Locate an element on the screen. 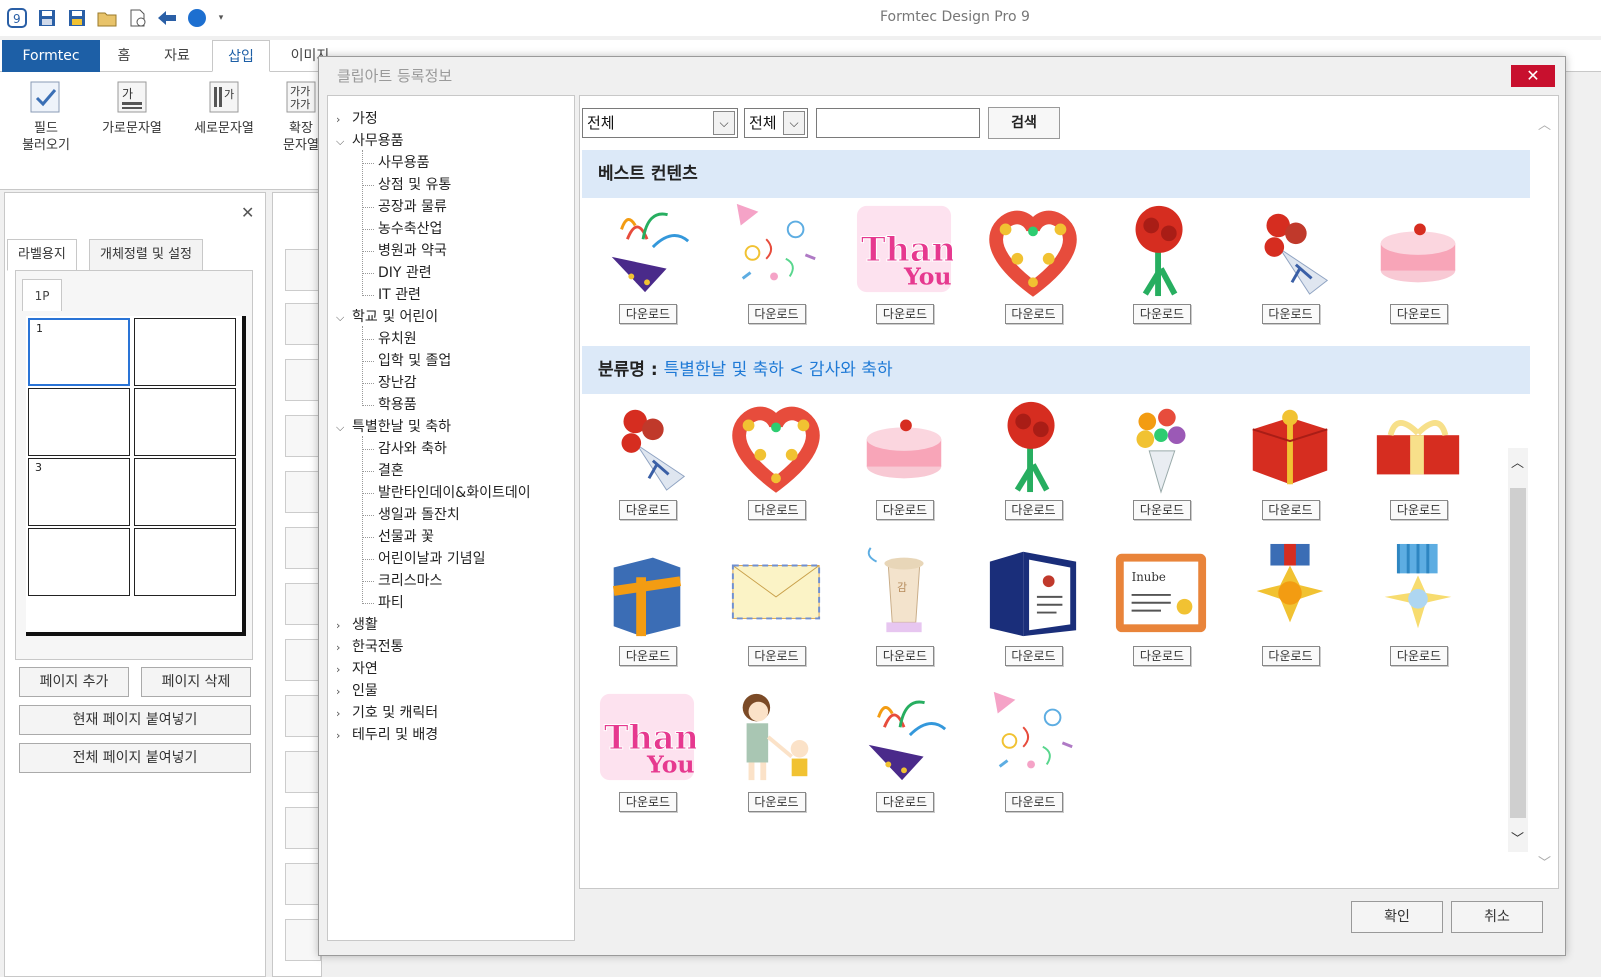 The width and height of the screenshot is (1601, 977). tab-object-align: 개체정렬 및 설정 is located at coordinates (146, 255).